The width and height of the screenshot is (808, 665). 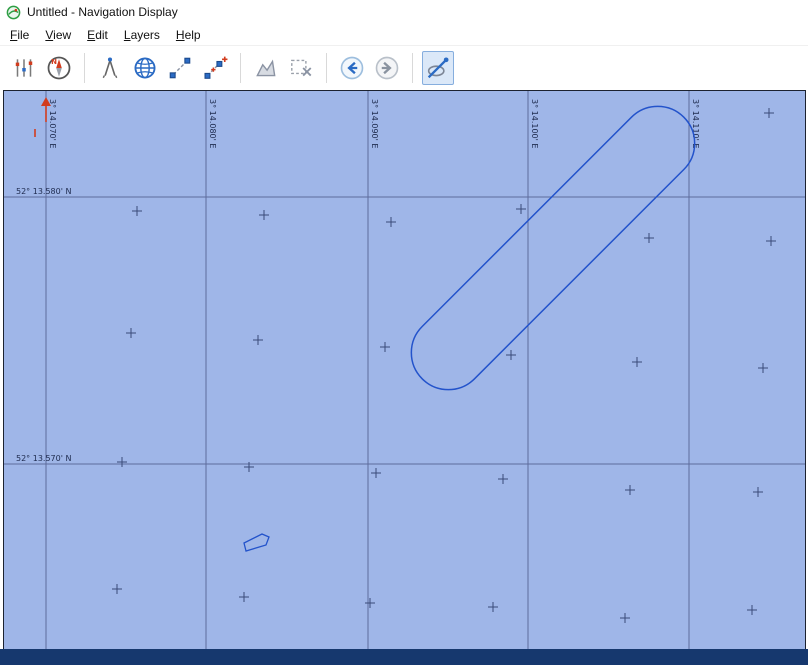 I want to click on route-edit-button, so click(x=215, y=68).